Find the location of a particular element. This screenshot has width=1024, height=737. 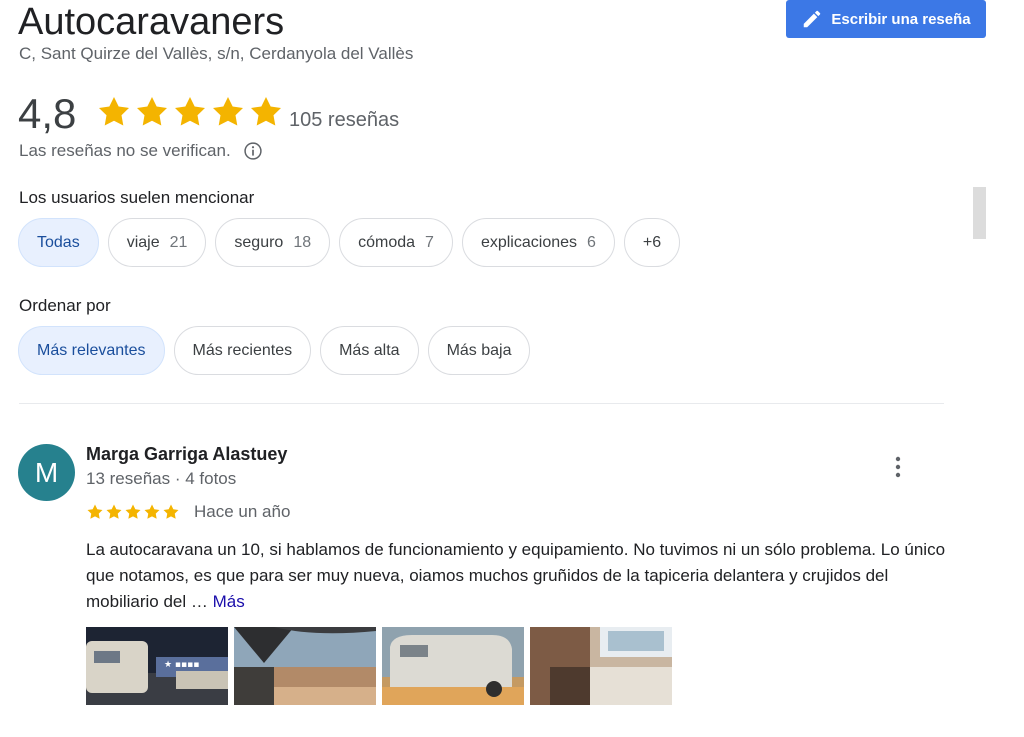

verify-note: Las reseñas no se verifican. is located at coordinates (141, 151).